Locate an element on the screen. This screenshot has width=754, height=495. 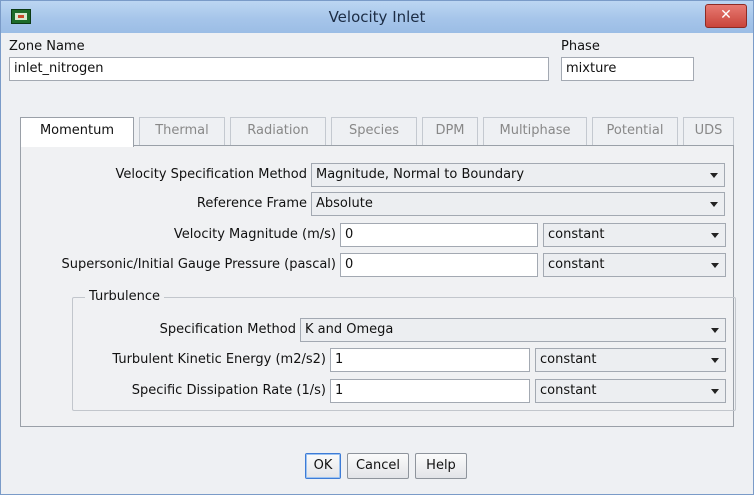
reference-frame-dropdown: Absolute is located at coordinates (518, 204).